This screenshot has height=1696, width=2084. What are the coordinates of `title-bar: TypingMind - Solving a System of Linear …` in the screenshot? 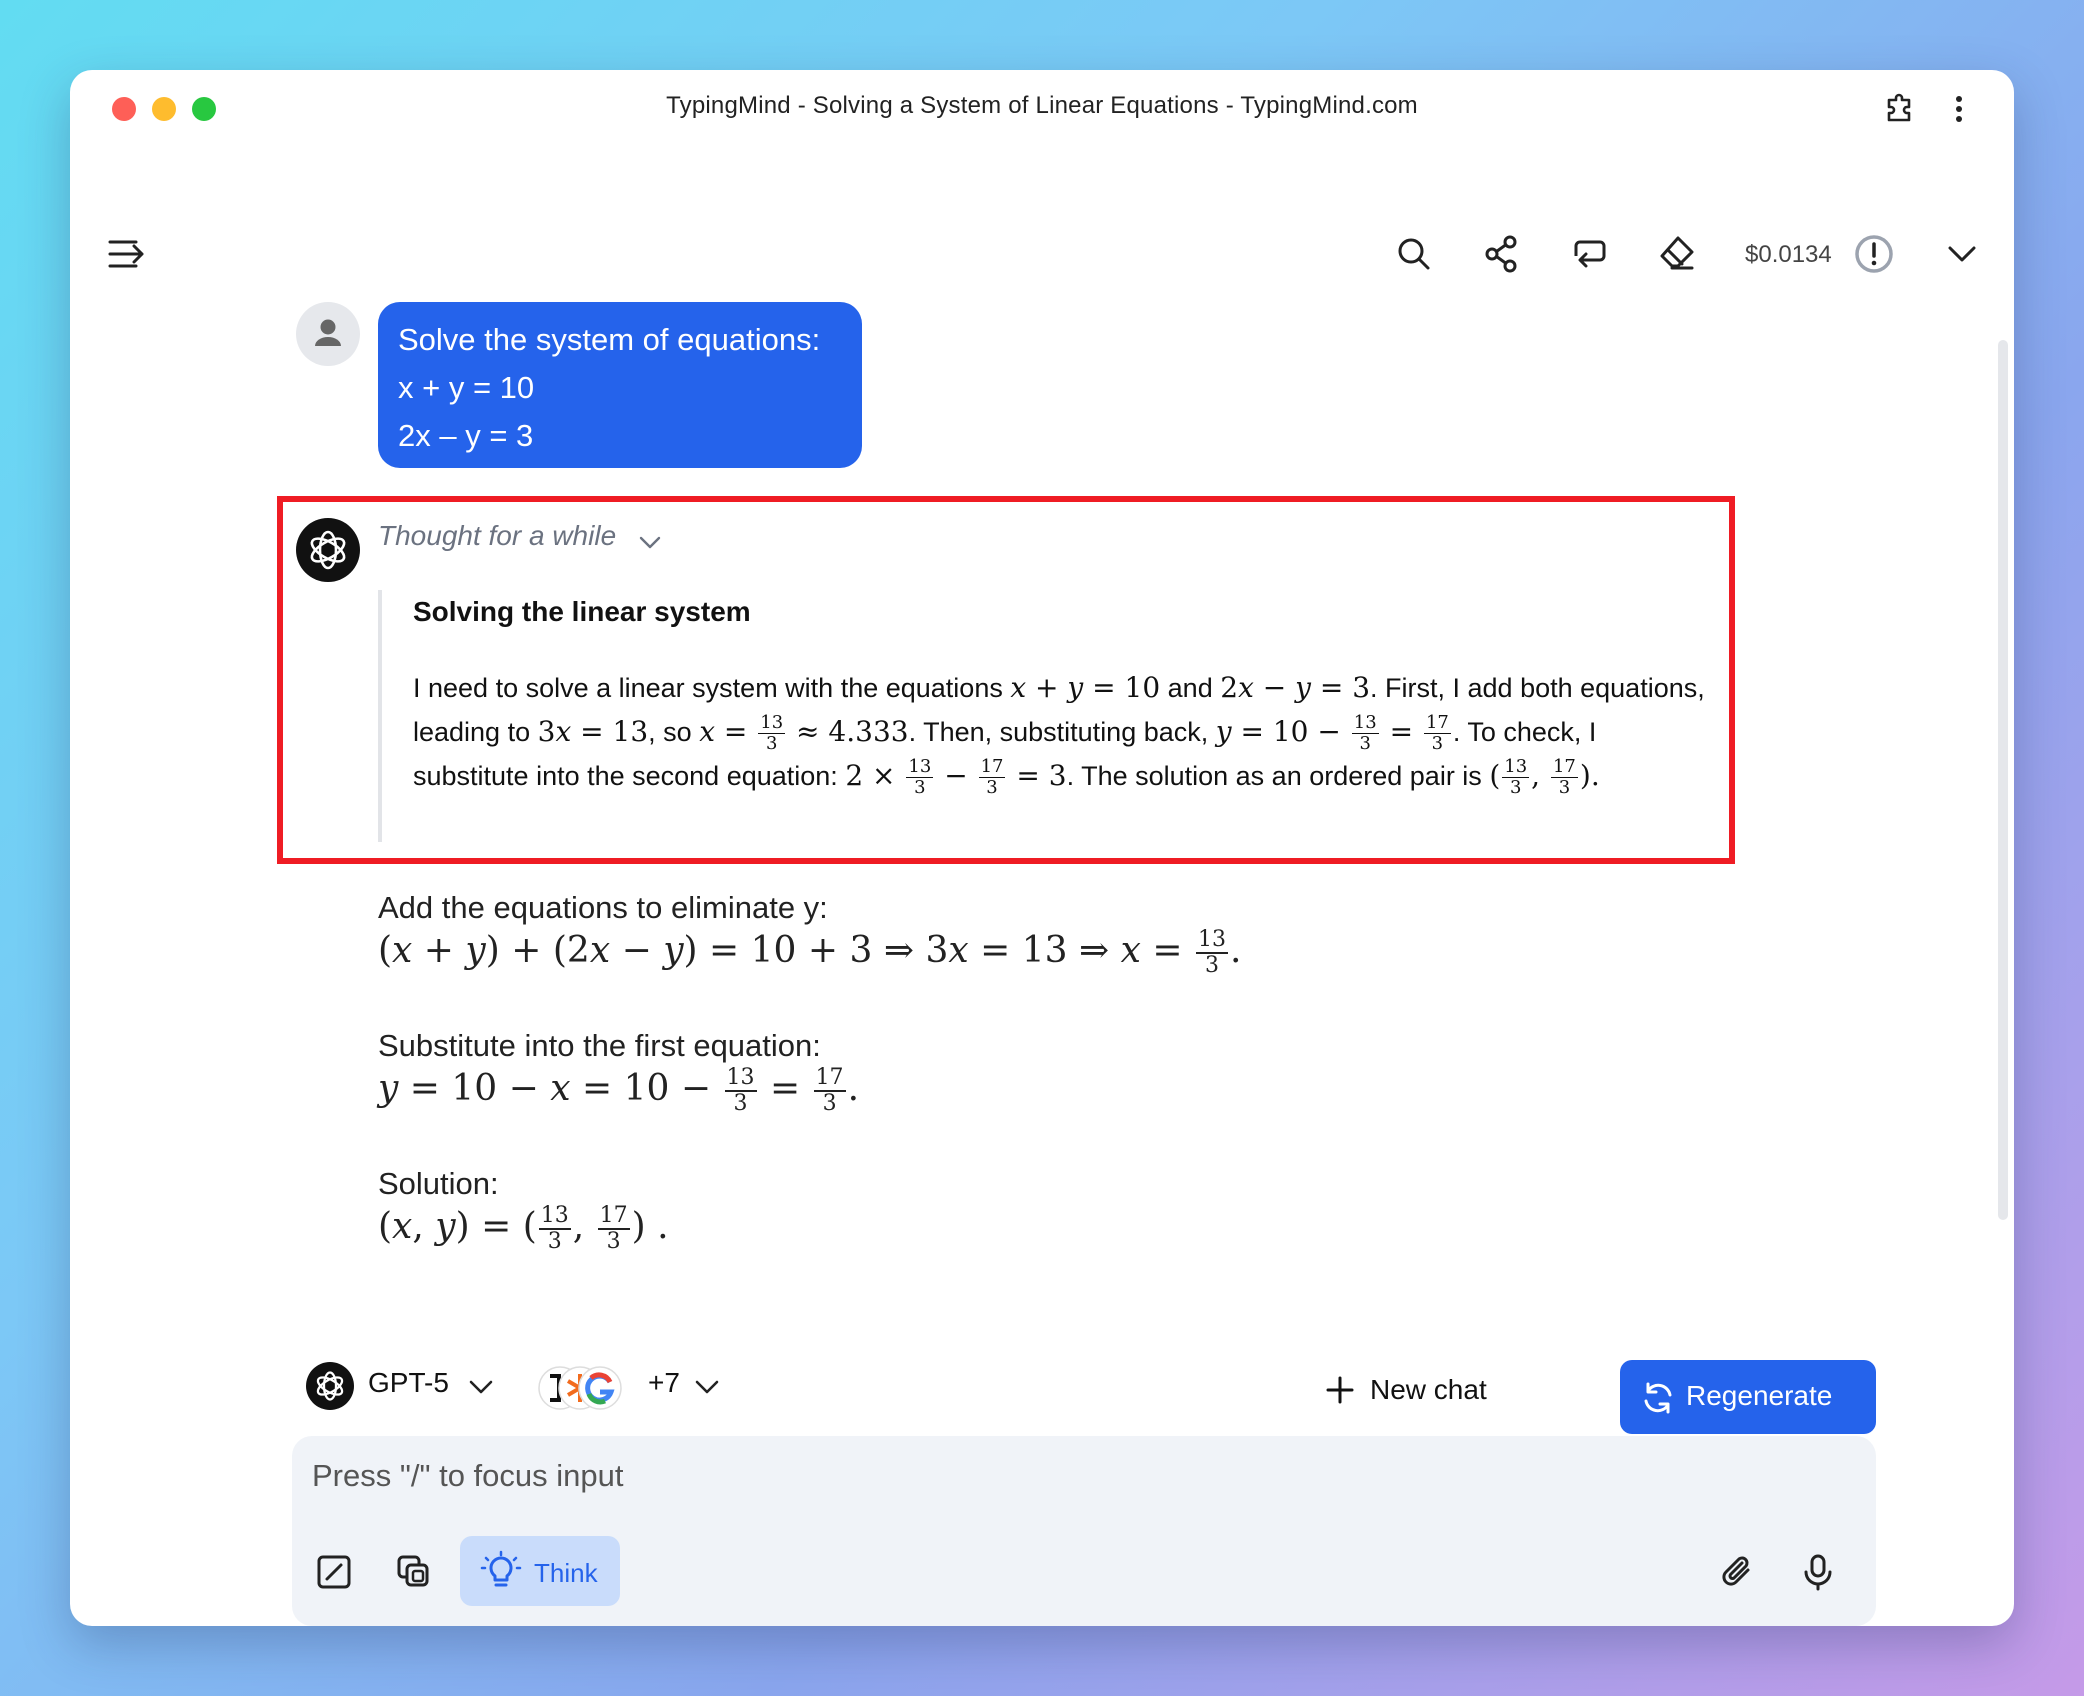 It's located at (1042, 108).